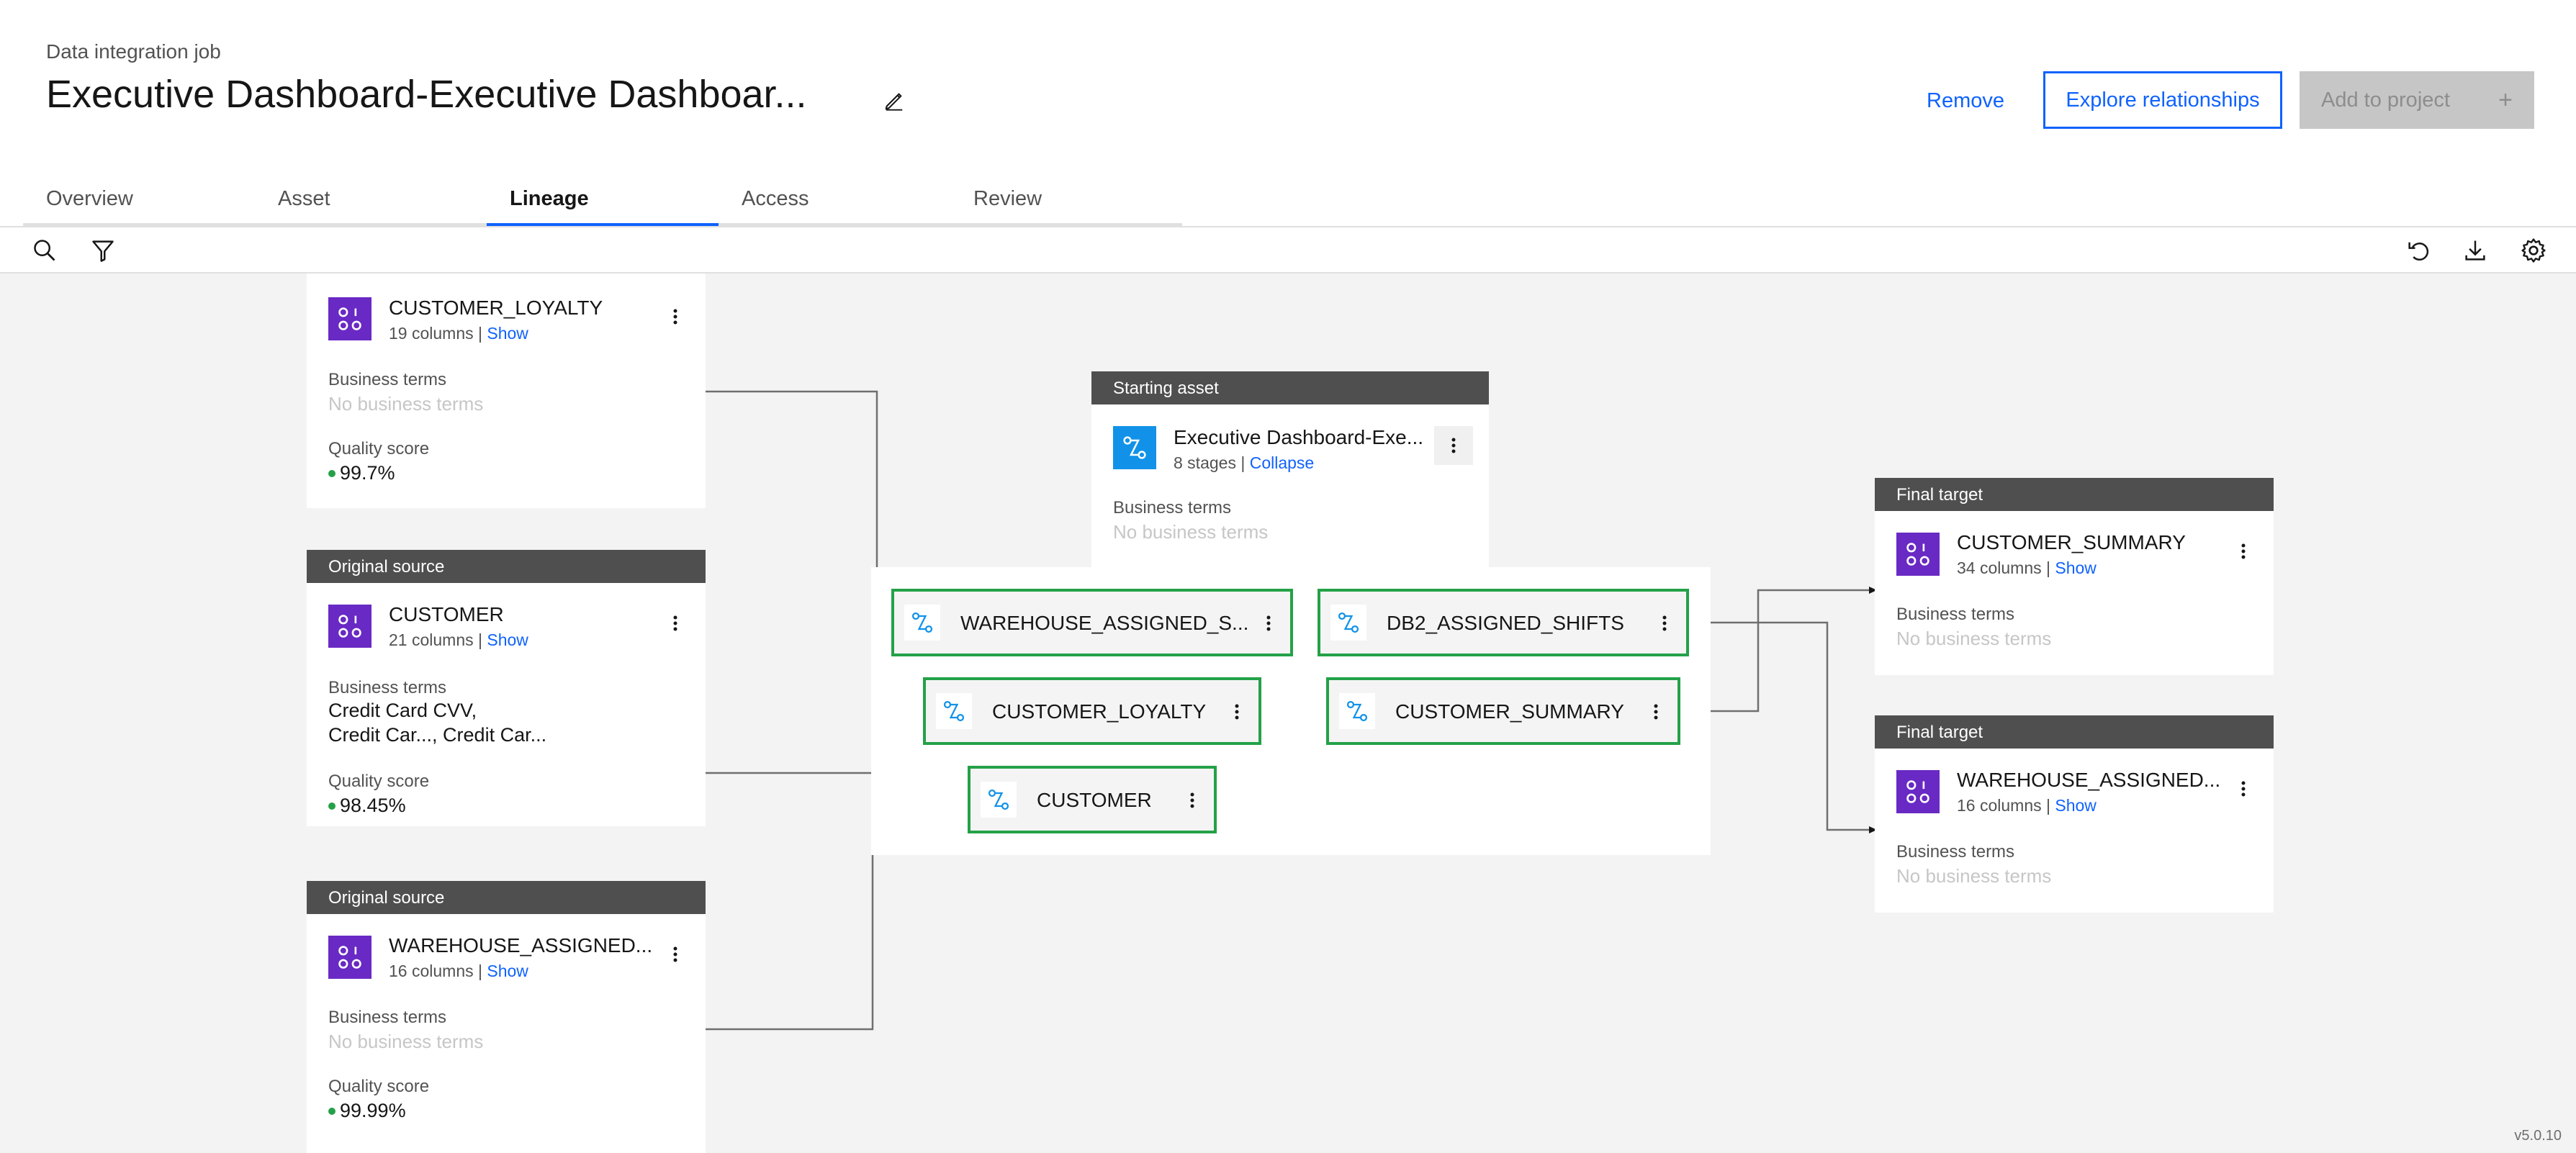 This screenshot has width=2576, height=1153. What do you see at coordinates (2162, 100) in the screenshot?
I see `explore-relationships-button: Explore relationships` at bounding box center [2162, 100].